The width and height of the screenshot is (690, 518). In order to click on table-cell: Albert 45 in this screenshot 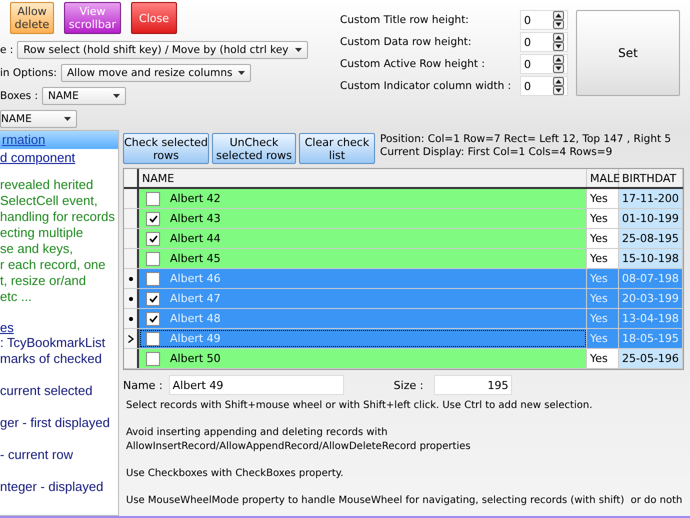, I will do `click(195, 258)`.